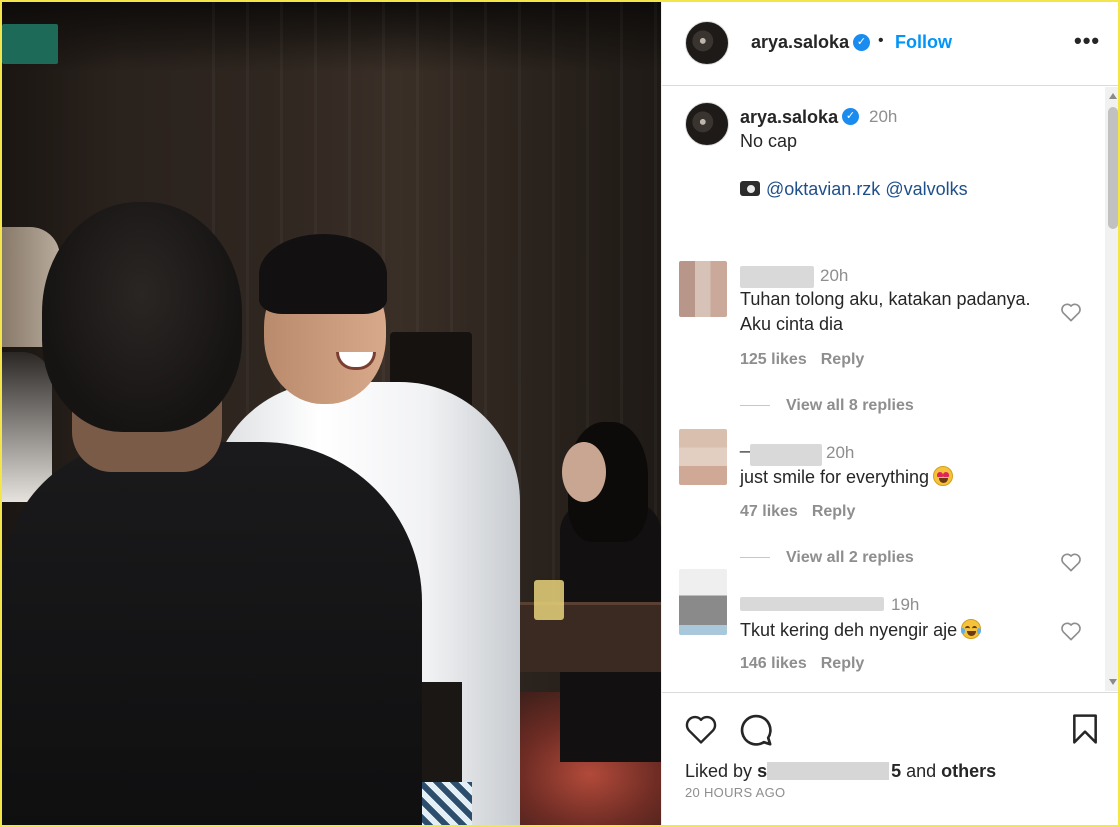 Image resolution: width=1120 pixels, height=827 pixels. Describe the element at coordinates (905, 605) in the screenshot. I see `comment-time: 19h` at that location.